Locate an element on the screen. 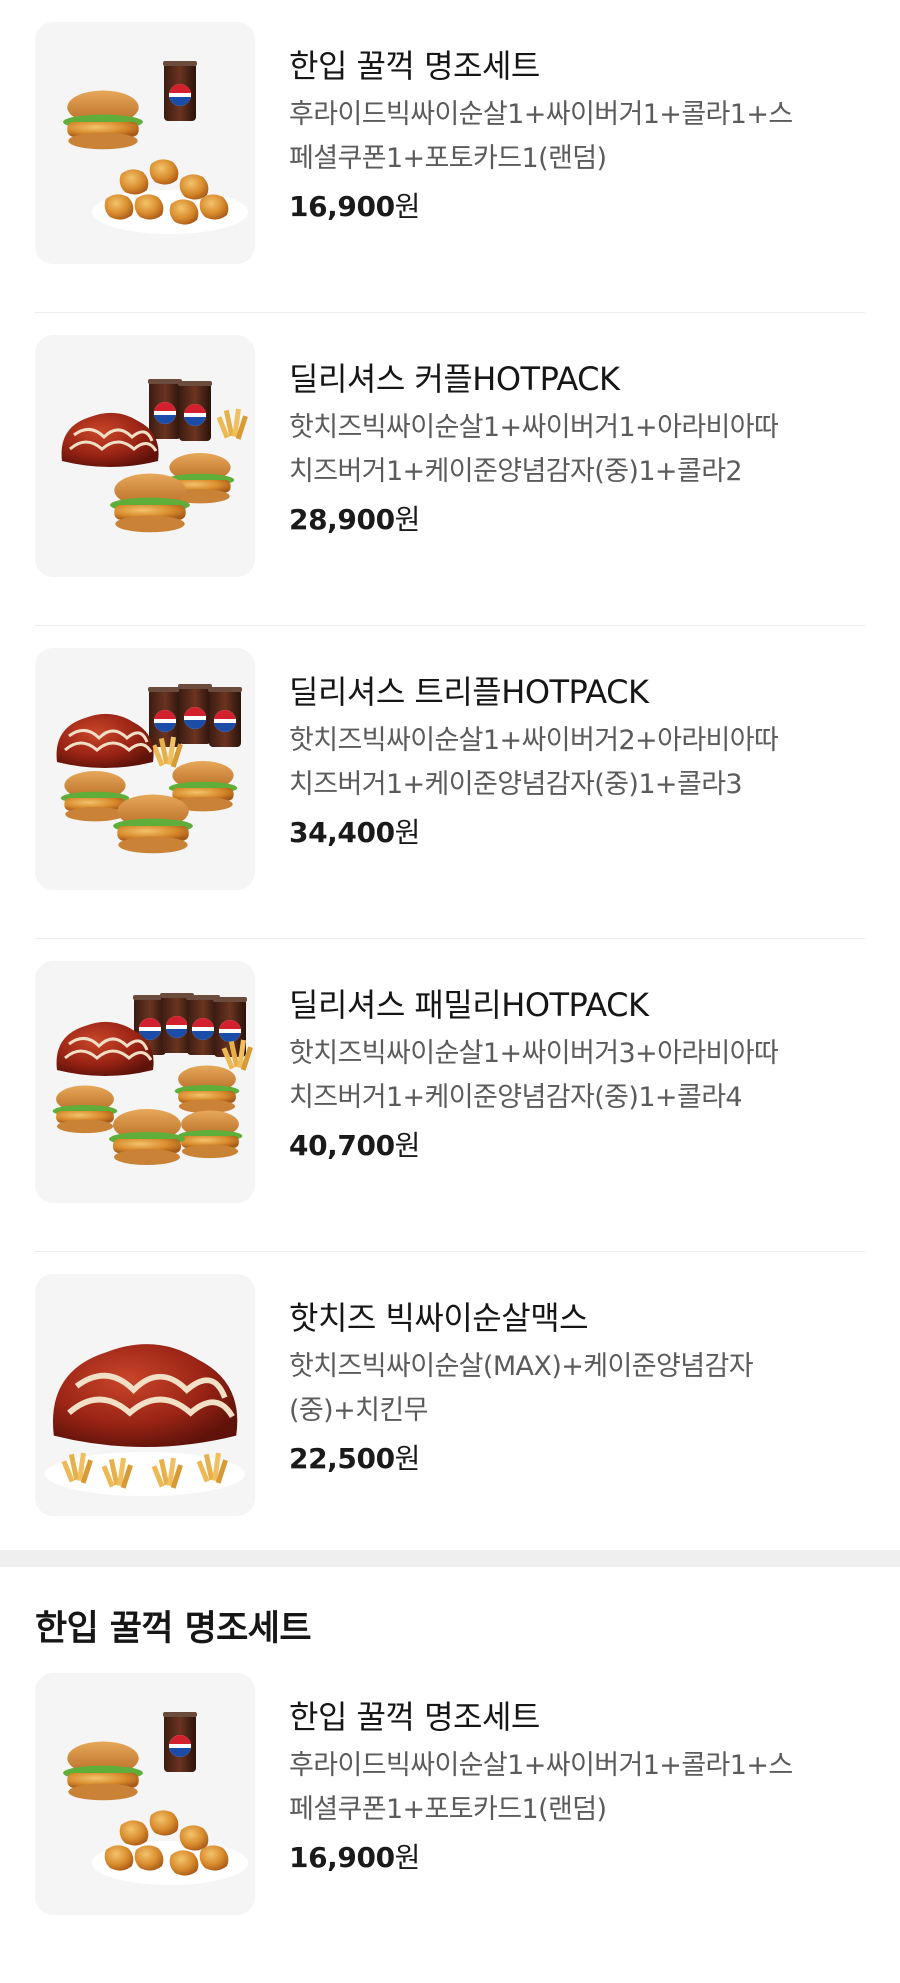 The height and width of the screenshot is (1983, 900). menu-item-description-line: (중)+치킨무 is located at coordinates (358, 1410).